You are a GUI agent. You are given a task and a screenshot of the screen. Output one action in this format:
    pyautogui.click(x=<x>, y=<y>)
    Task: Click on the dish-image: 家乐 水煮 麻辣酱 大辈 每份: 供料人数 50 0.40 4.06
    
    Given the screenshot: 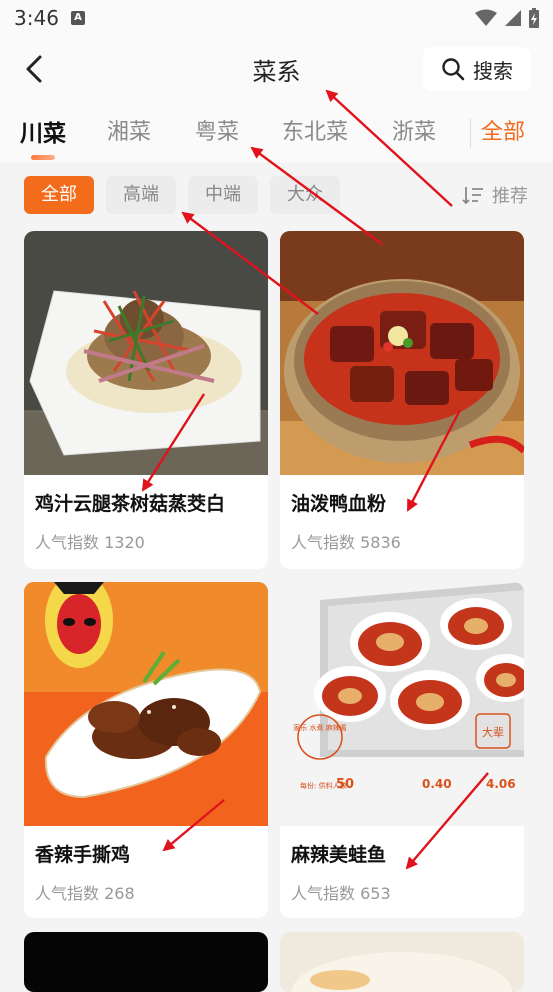 What is the action you would take?
    pyautogui.click(x=402, y=704)
    